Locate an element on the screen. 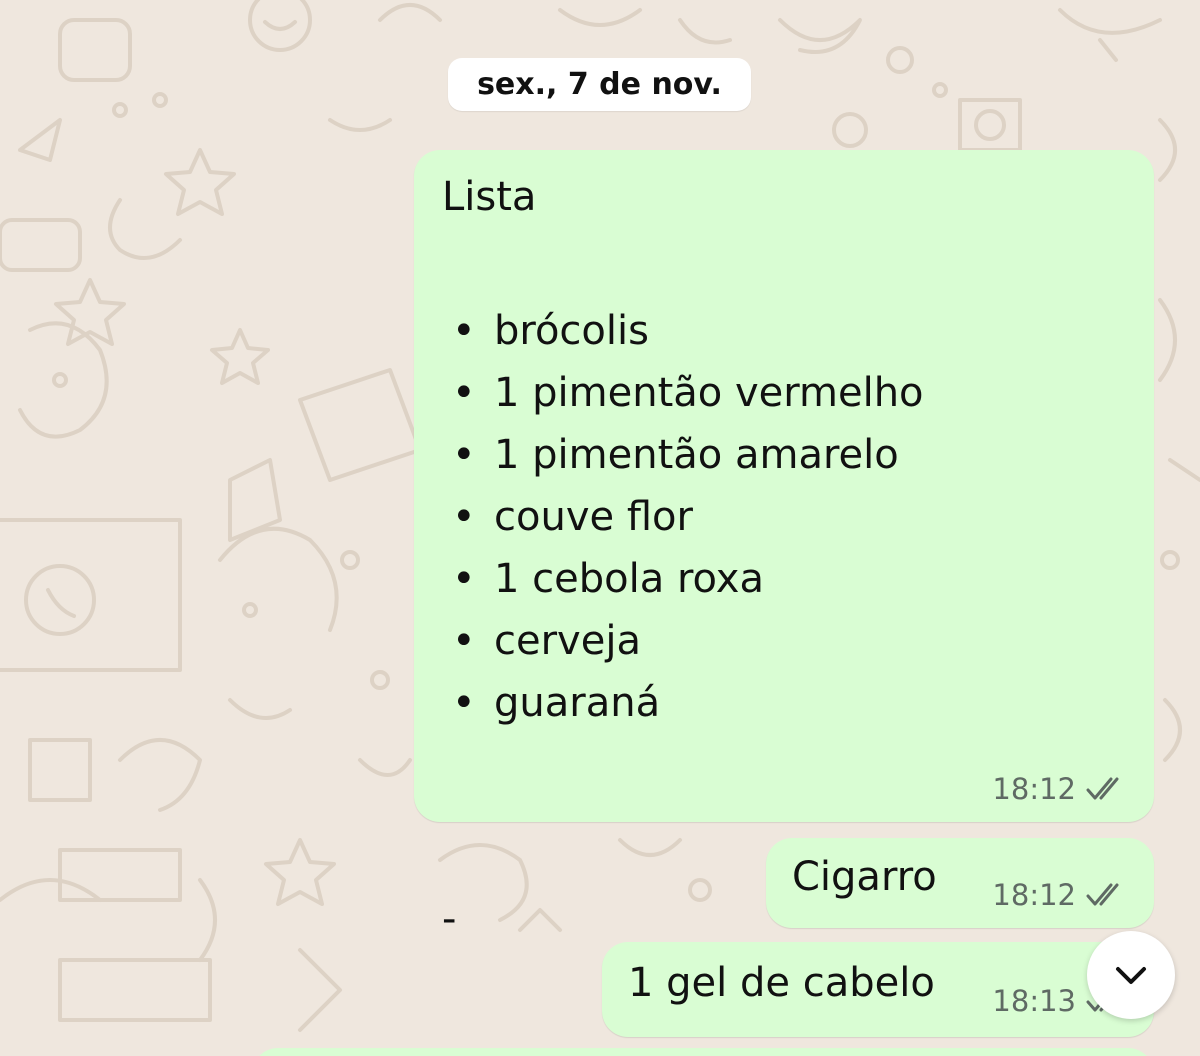  message-text: Cigarro is located at coordinates (864, 877).